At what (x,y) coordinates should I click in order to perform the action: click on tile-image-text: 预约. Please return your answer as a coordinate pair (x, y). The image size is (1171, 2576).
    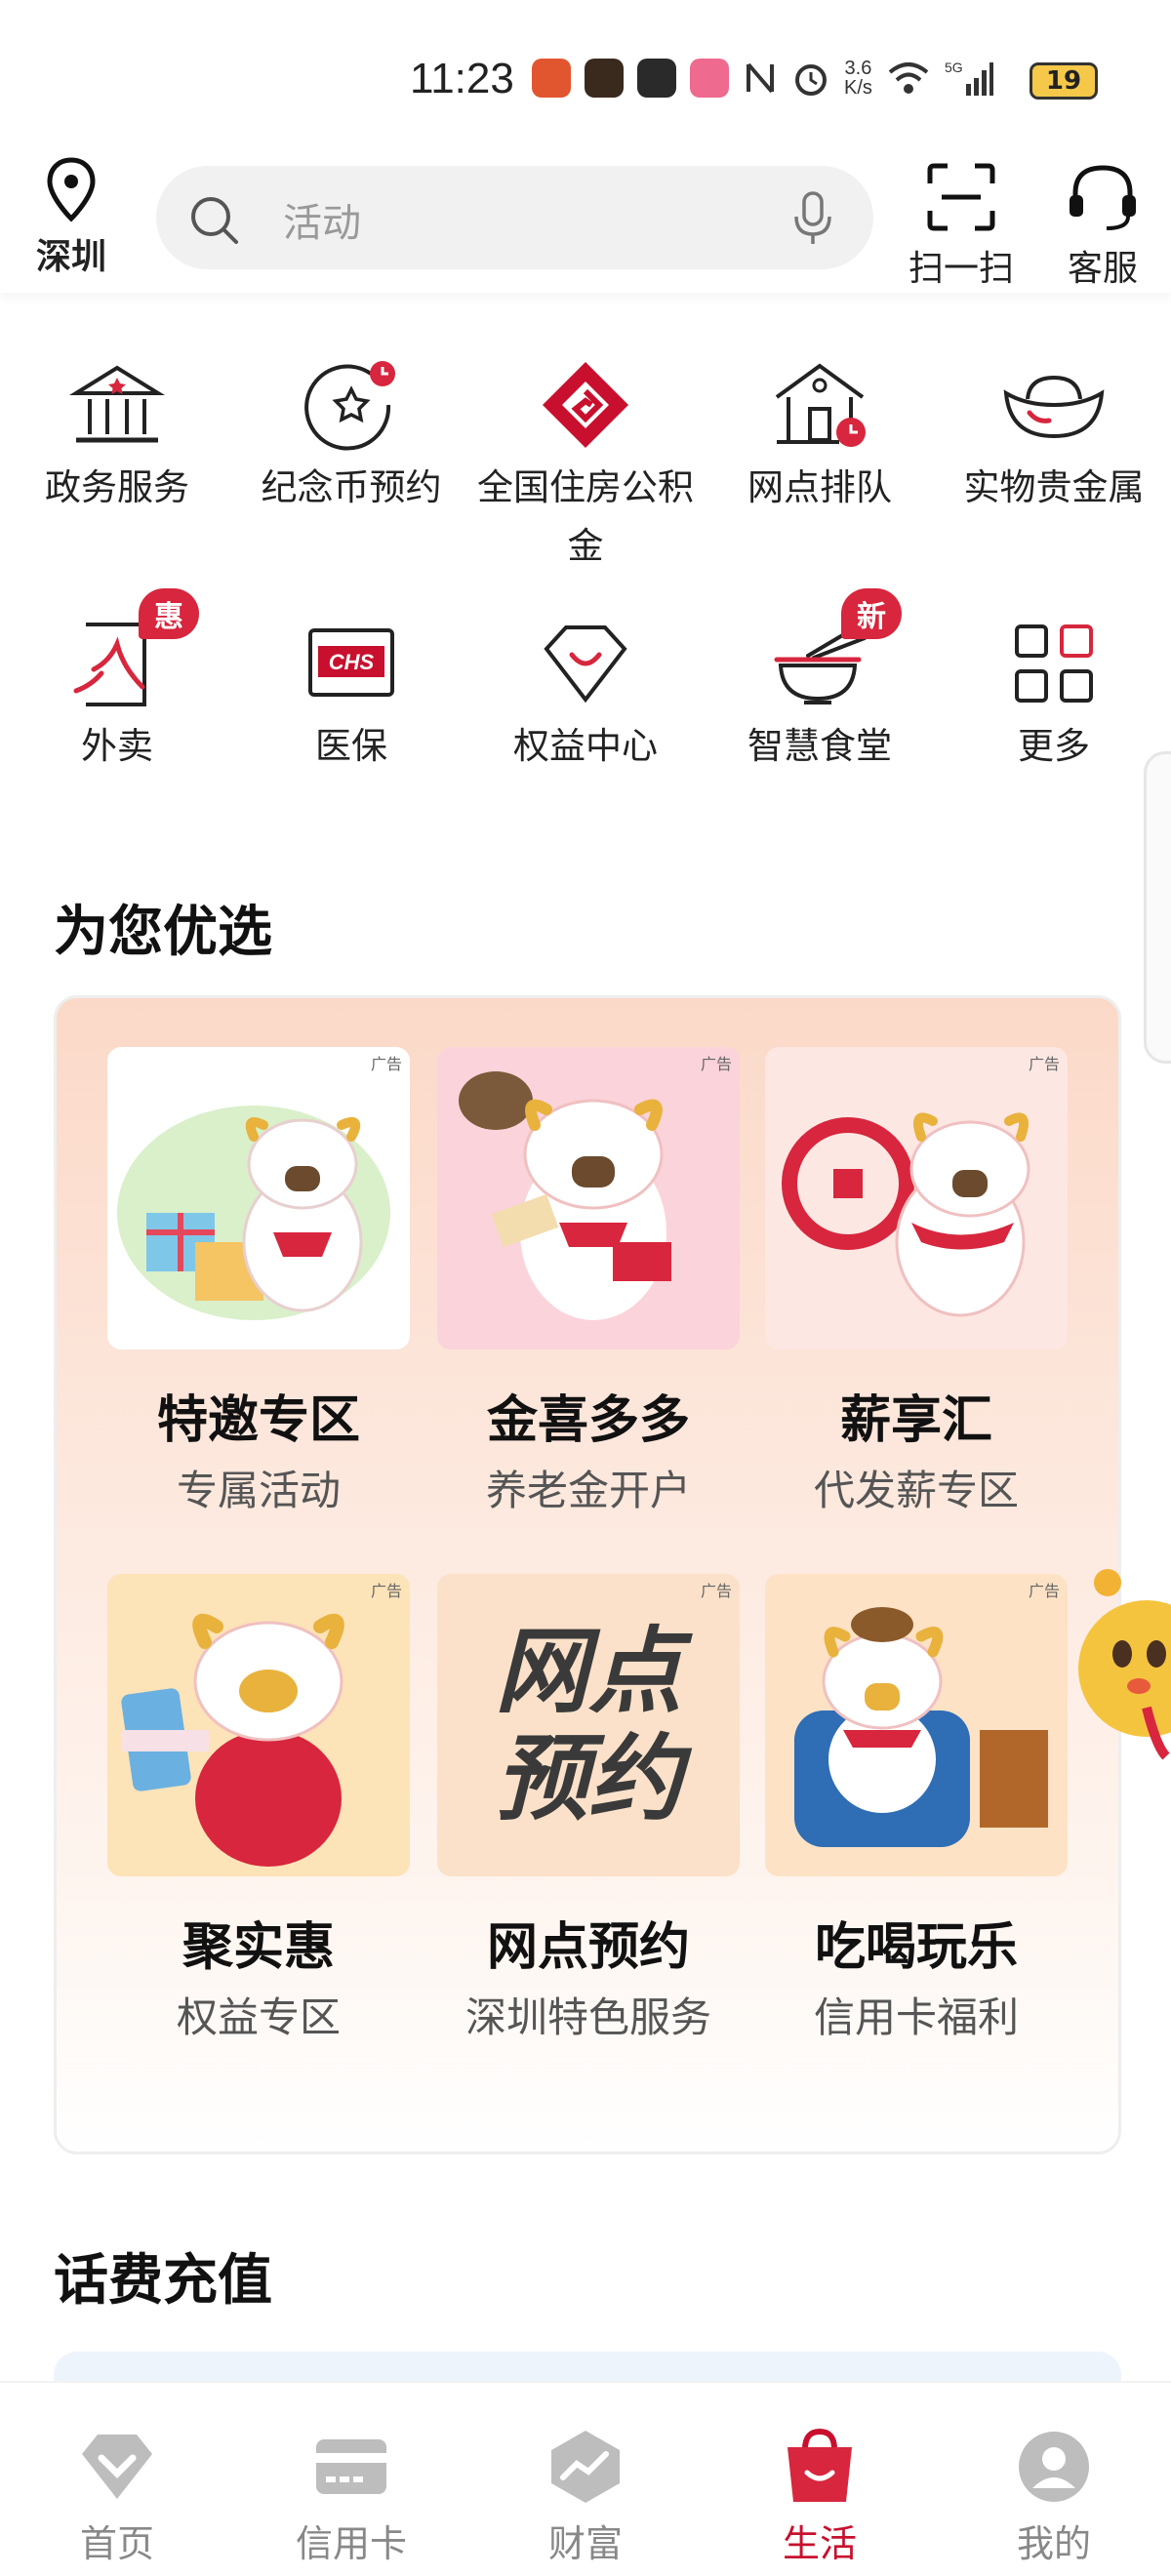
    Looking at the image, I should click on (588, 1778).